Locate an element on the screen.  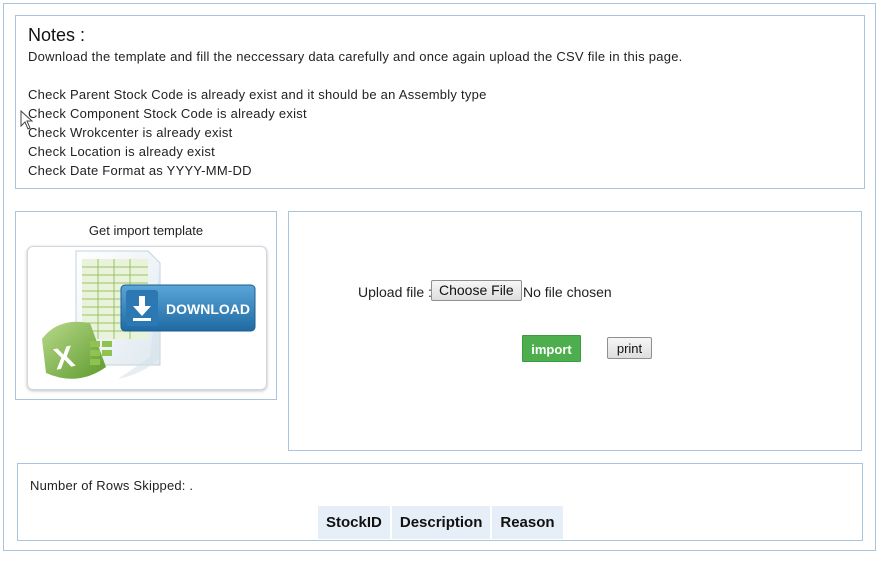
notes-check-item: Check Location is already exist is located at coordinates (121, 151).